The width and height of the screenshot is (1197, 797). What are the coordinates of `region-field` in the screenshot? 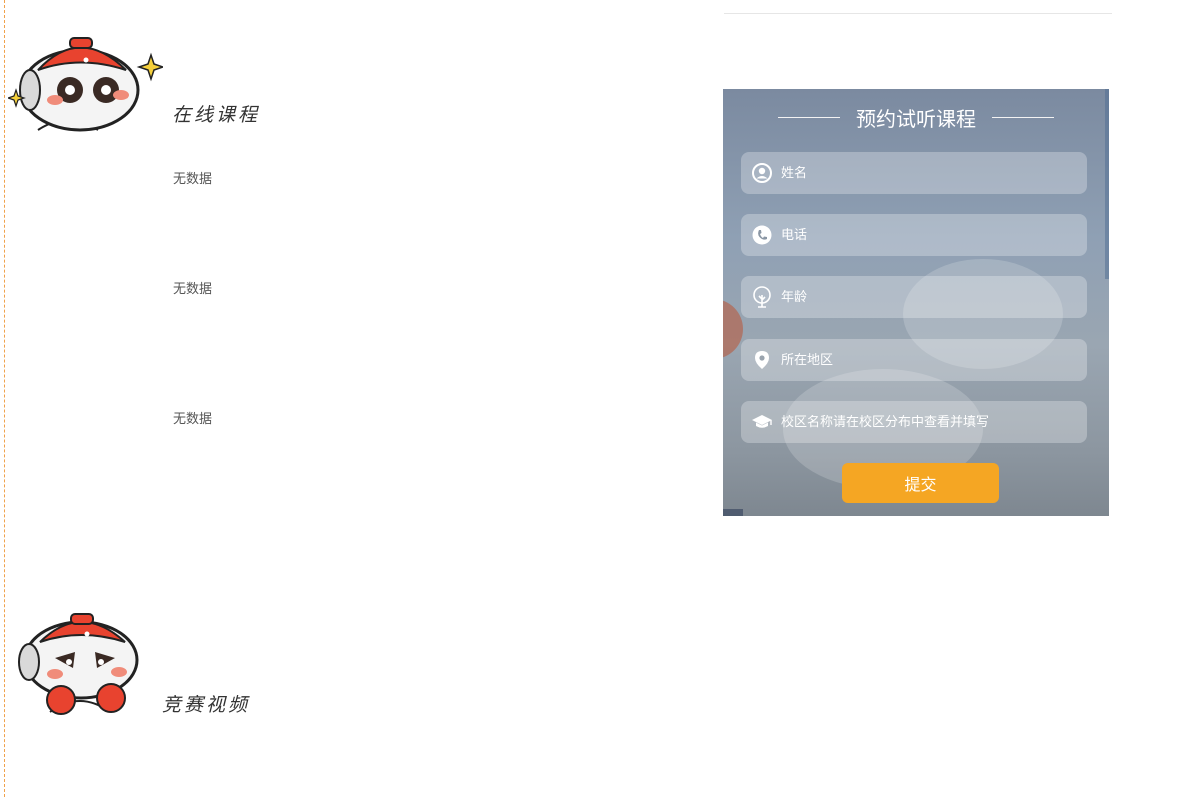 It's located at (914, 360).